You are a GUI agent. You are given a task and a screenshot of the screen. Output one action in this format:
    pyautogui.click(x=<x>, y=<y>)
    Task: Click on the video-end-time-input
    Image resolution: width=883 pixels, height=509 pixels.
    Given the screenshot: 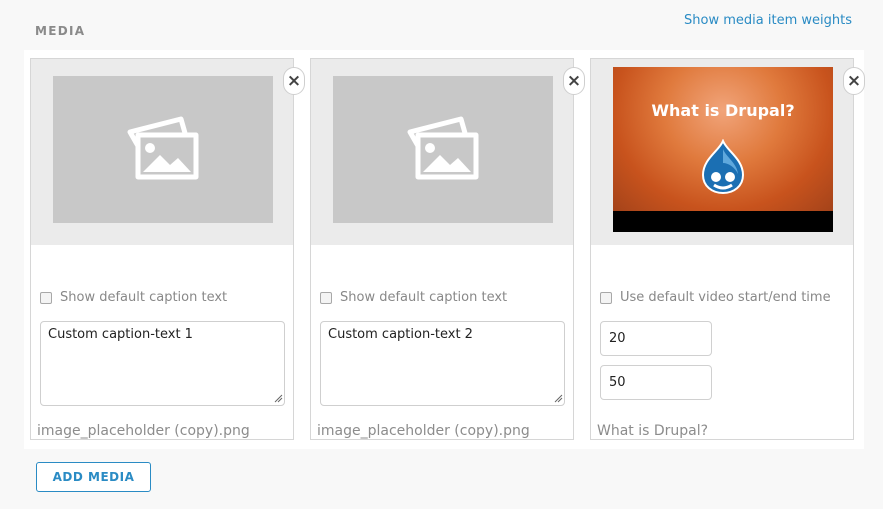 What is the action you would take?
    pyautogui.click(x=656, y=382)
    